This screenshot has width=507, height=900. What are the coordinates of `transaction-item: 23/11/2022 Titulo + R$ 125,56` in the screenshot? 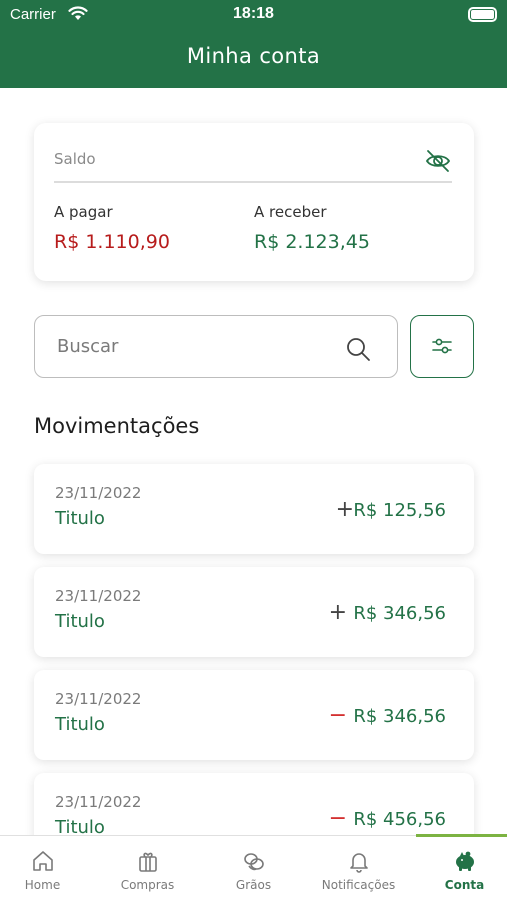 It's located at (254, 509).